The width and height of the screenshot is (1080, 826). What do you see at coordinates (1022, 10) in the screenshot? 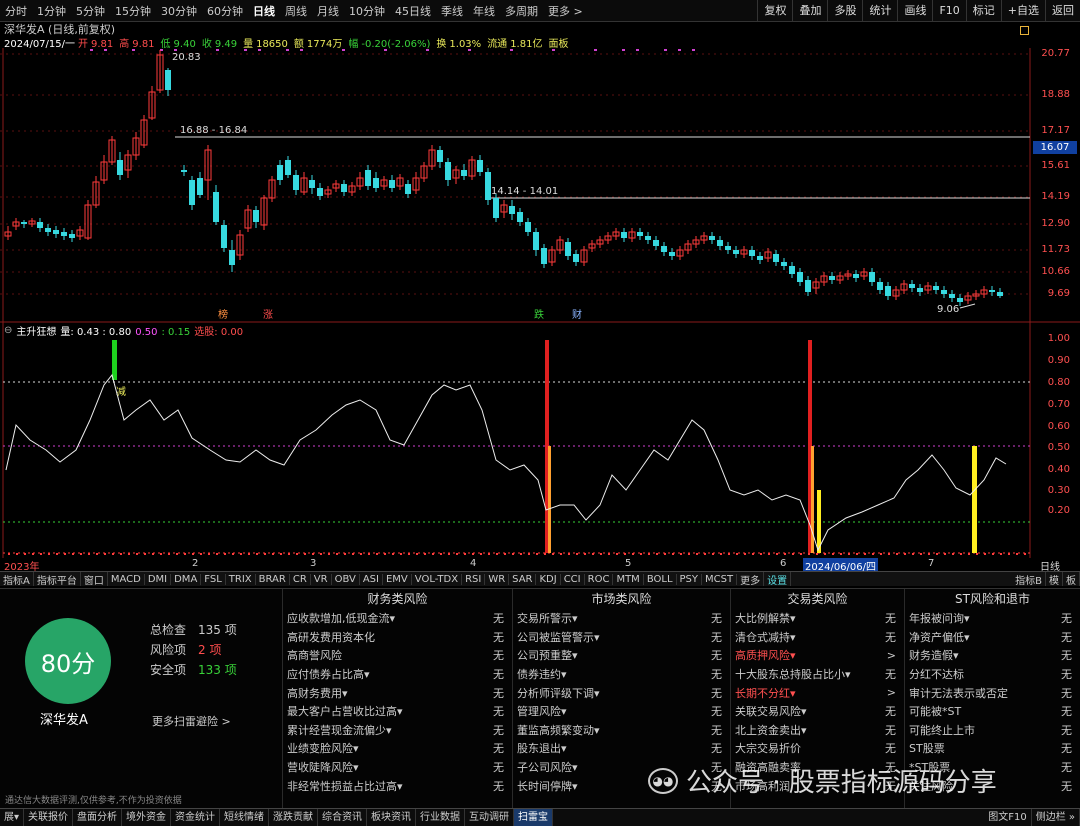
I see `tool-button-7: +自选` at bounding box center [1022, 10].